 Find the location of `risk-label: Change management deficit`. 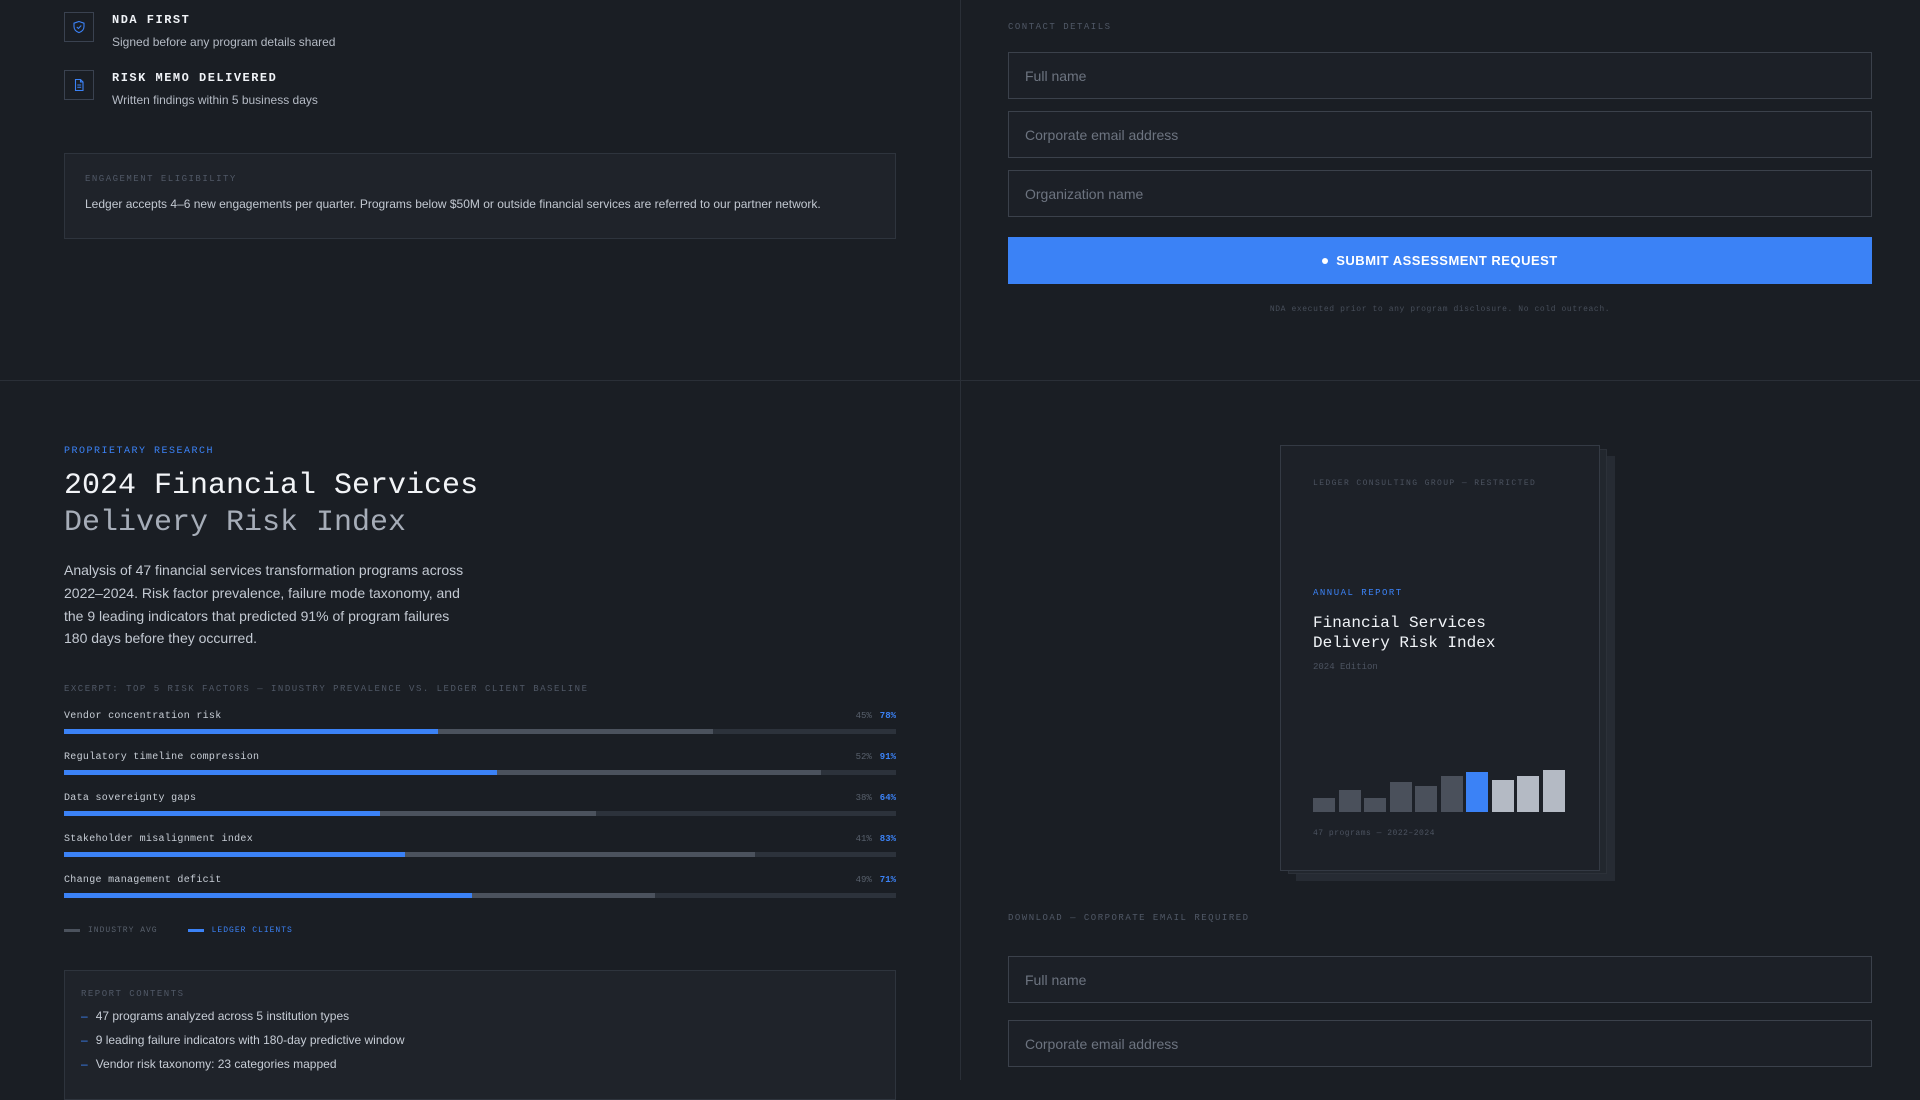

risk-label: Change management deficit is located at coordinates (143, 880).